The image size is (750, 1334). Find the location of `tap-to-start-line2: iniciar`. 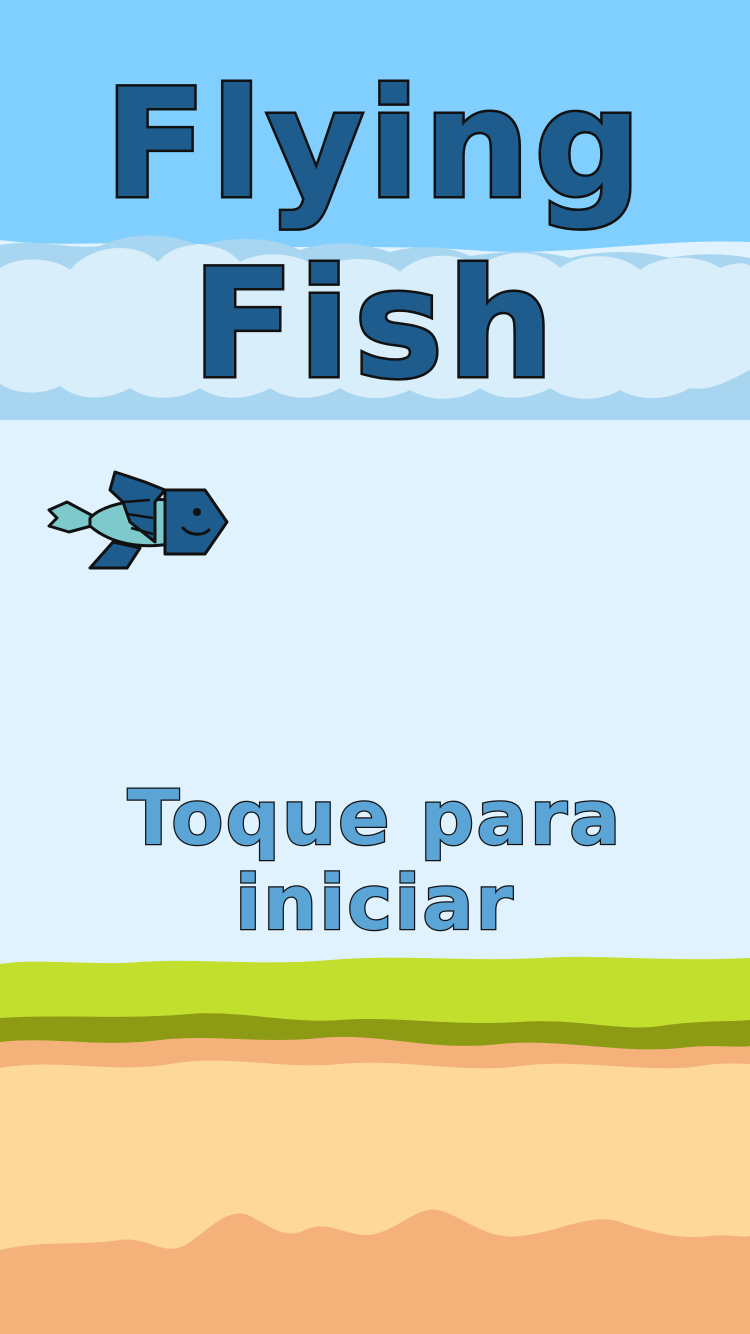

tap-to-start-line2: iniciar is located at coordinates (375, 903).